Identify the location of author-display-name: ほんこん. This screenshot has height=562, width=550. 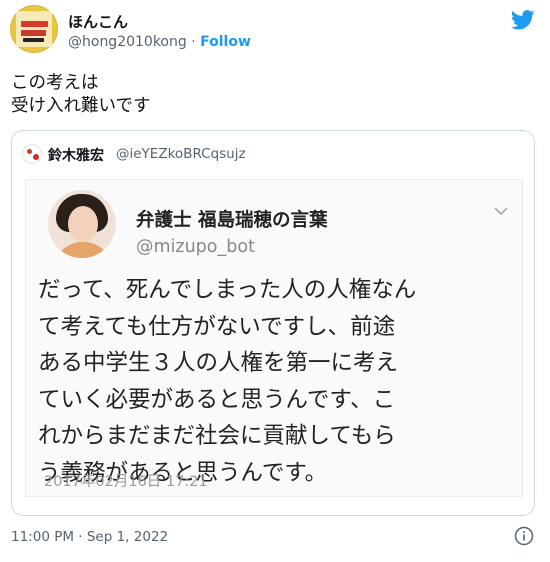
(98, 21).